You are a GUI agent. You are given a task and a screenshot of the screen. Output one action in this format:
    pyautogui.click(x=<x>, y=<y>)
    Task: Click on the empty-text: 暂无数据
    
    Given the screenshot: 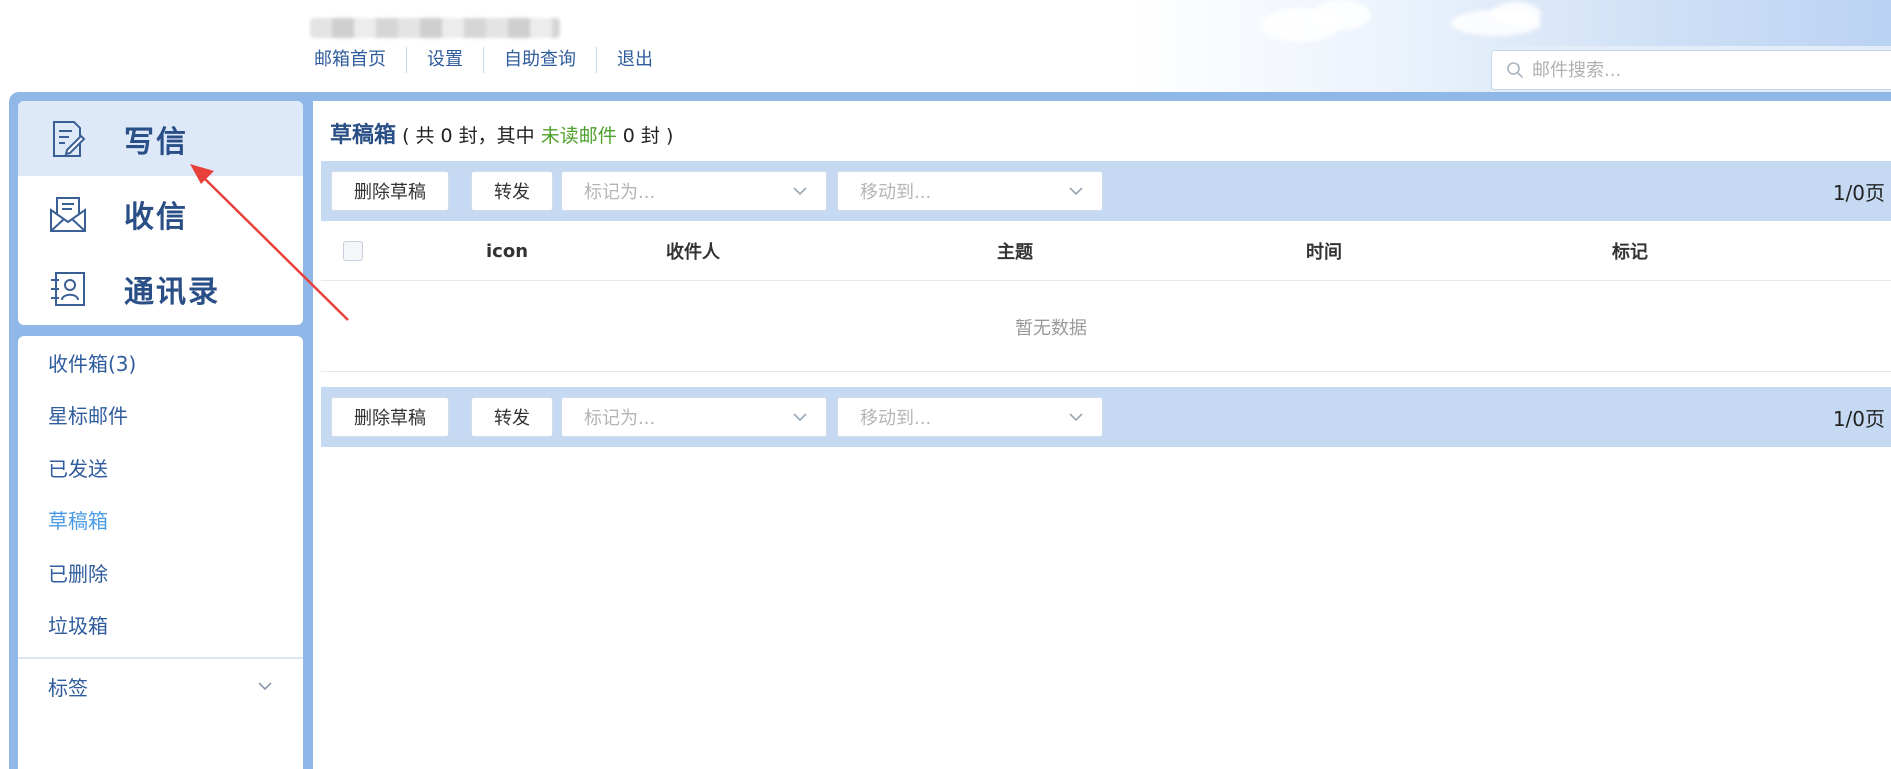 What is the action you would take?
    pyautogui.click(x=1051, y=328)
    